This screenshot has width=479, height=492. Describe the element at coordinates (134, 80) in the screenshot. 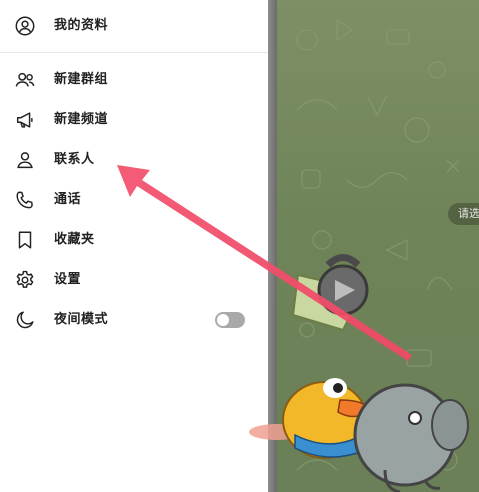

I see `menu-item-new-group: 新建群组` at that location.